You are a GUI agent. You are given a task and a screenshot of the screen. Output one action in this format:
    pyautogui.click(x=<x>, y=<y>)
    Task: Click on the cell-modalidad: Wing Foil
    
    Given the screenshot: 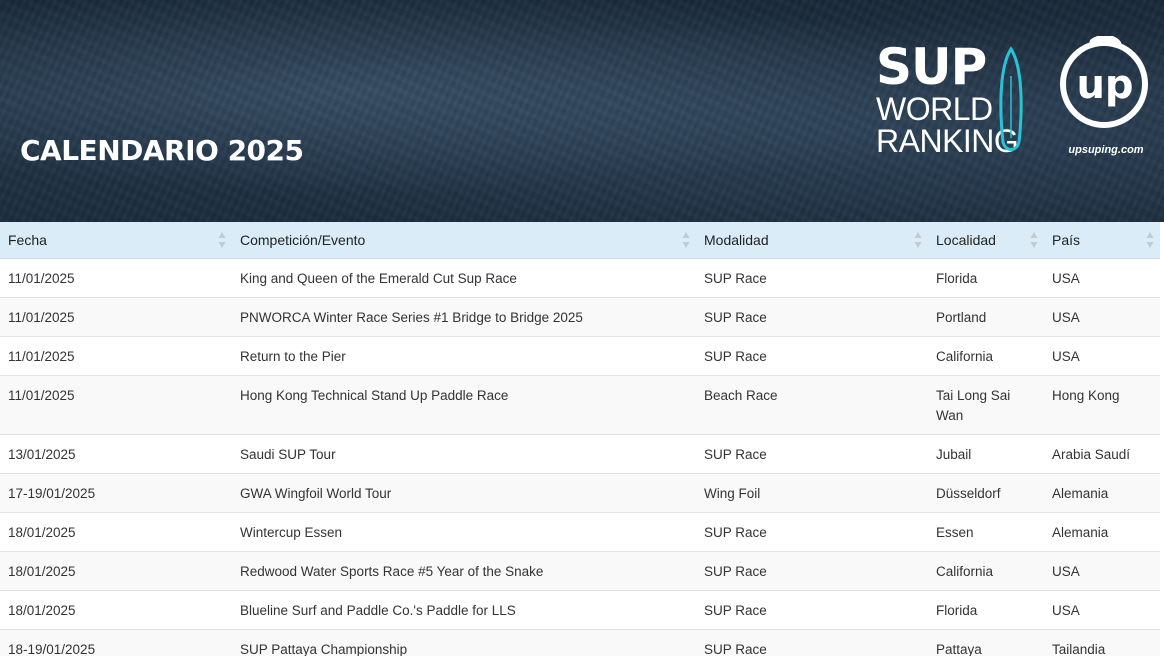 What is the action you would take?
    pyautogui.click(x=812, y=493)
    